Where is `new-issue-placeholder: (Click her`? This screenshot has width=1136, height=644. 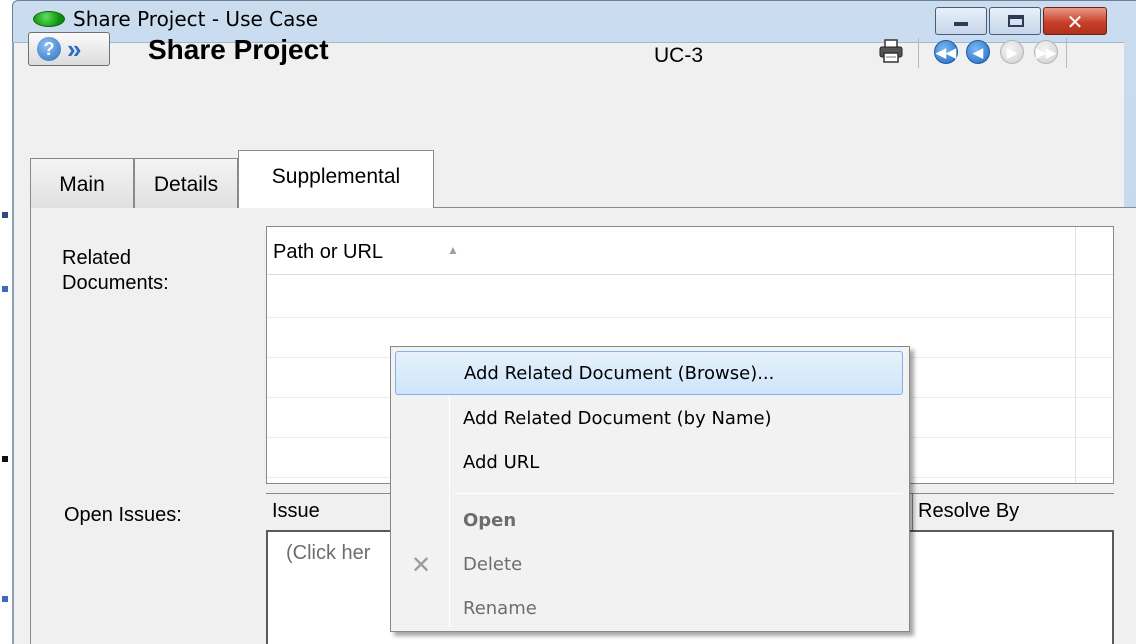 new-issue-placeholder: (Click her is located at coordinates (328, 553).